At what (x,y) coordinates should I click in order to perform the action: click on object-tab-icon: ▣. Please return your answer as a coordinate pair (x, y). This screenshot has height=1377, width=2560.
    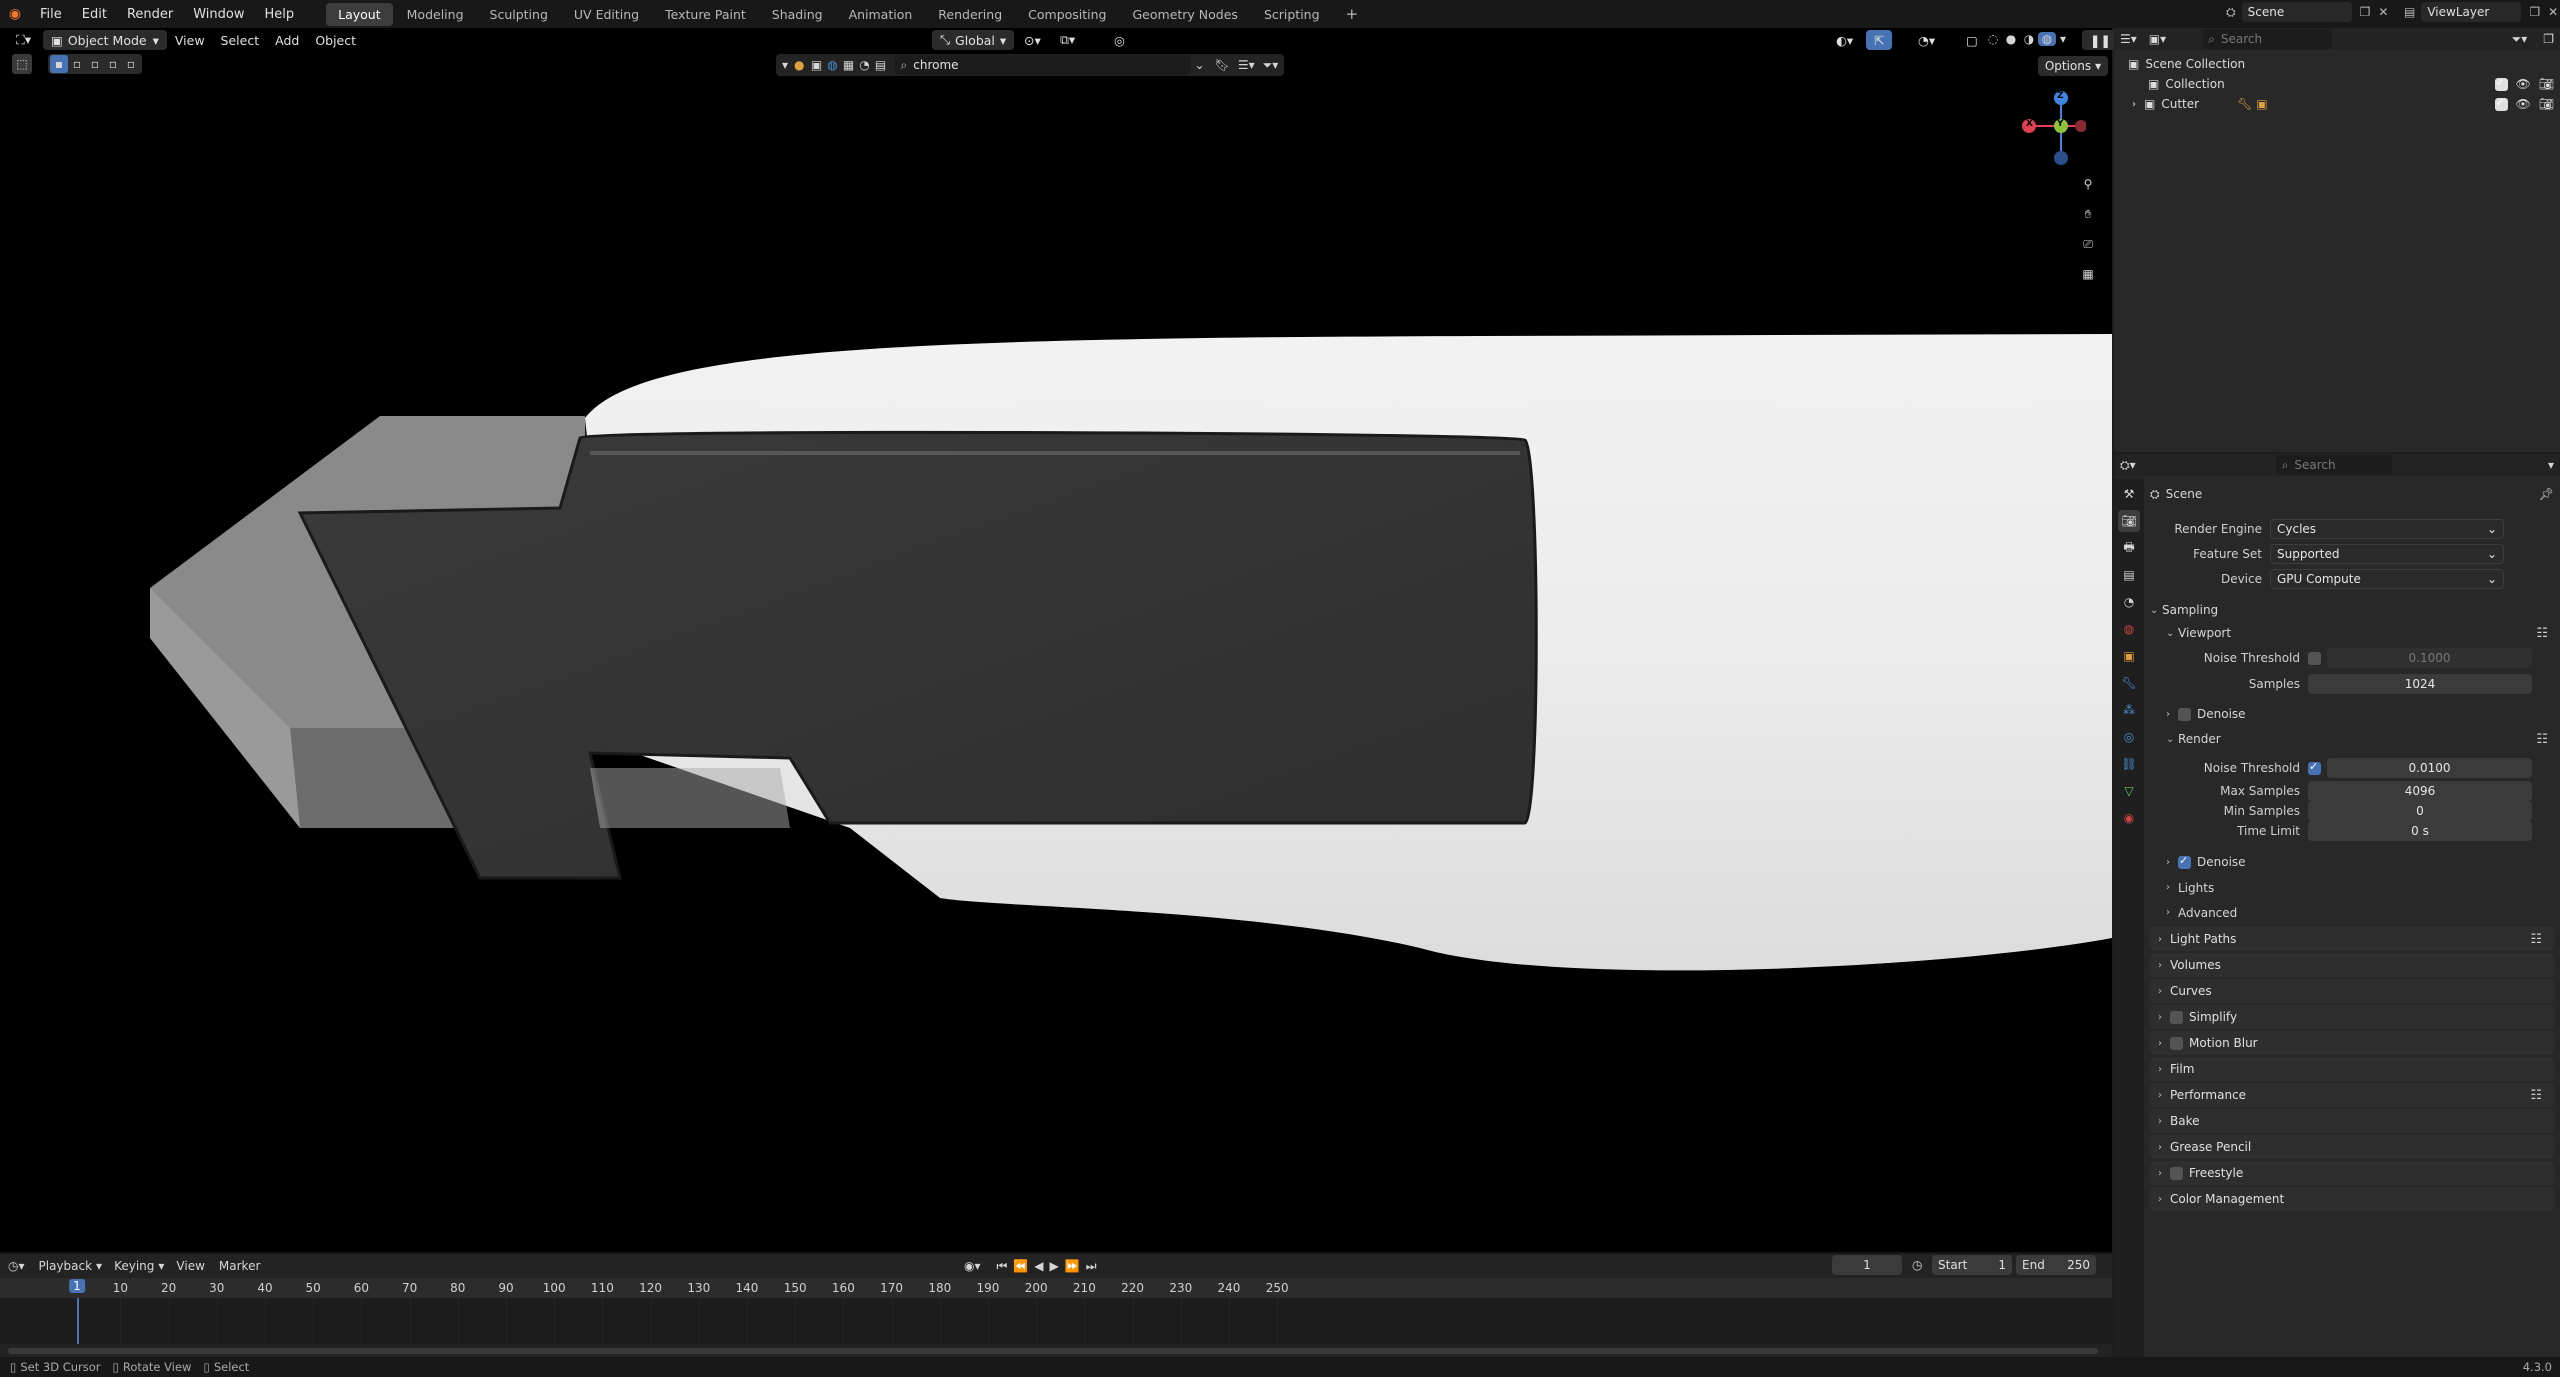
    Looking at the image, I should click on (2129, 656).